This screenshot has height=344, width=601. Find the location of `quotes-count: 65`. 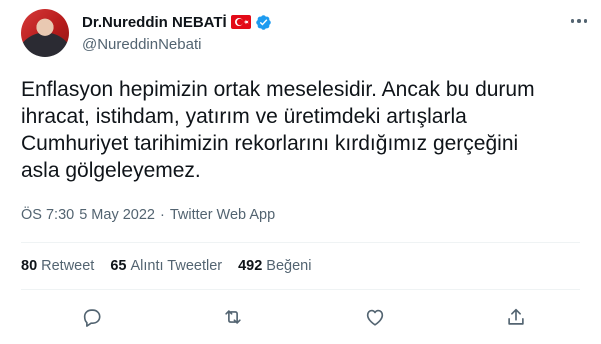

quotes-count: 65 is located at coordinates (118, 266).